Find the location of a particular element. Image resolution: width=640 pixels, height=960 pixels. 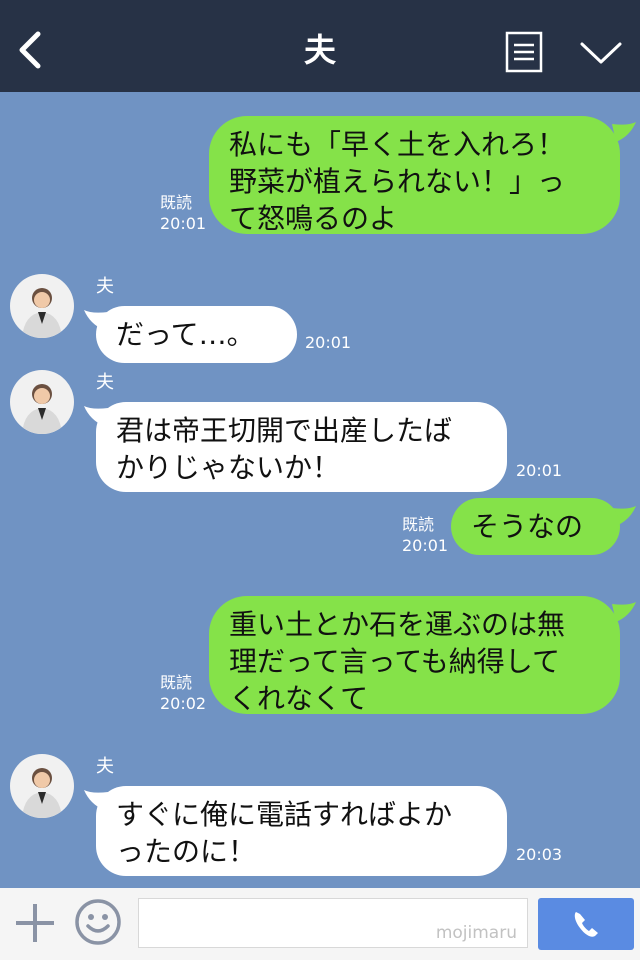

chevron-down-icon is located at coordinates (601, 53).